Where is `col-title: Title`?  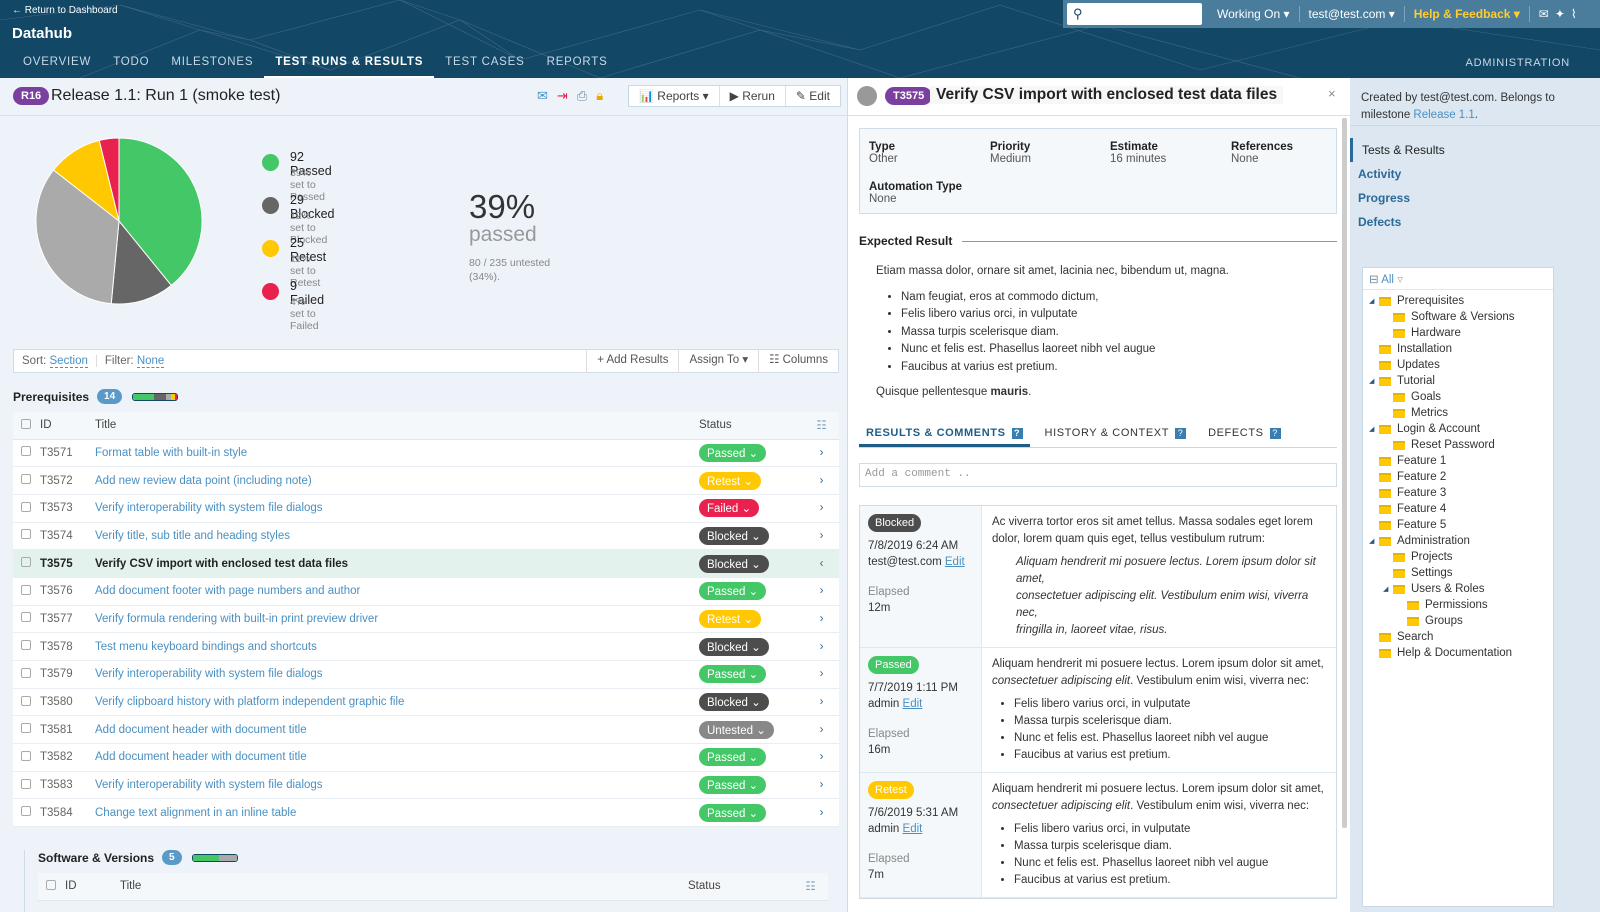 col-title: Title is located at coordinates (404, 887).